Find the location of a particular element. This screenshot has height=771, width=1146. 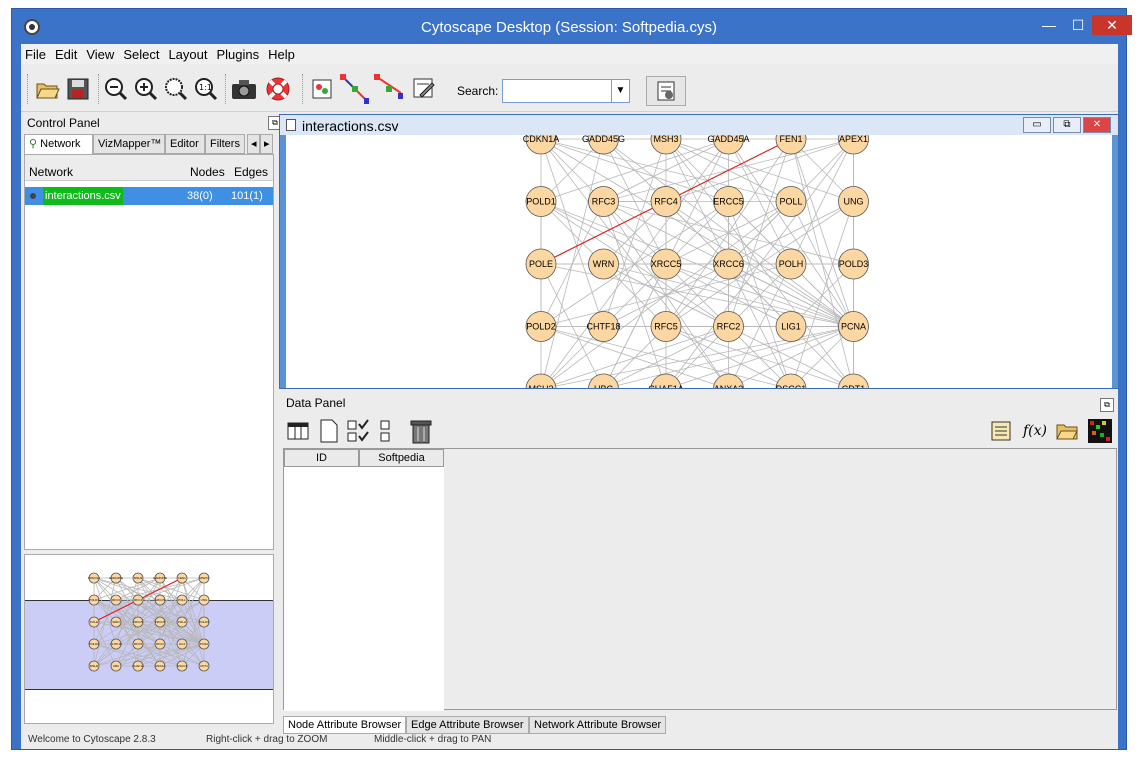

network-node: RFC4 is located at coordinates (666, 201).